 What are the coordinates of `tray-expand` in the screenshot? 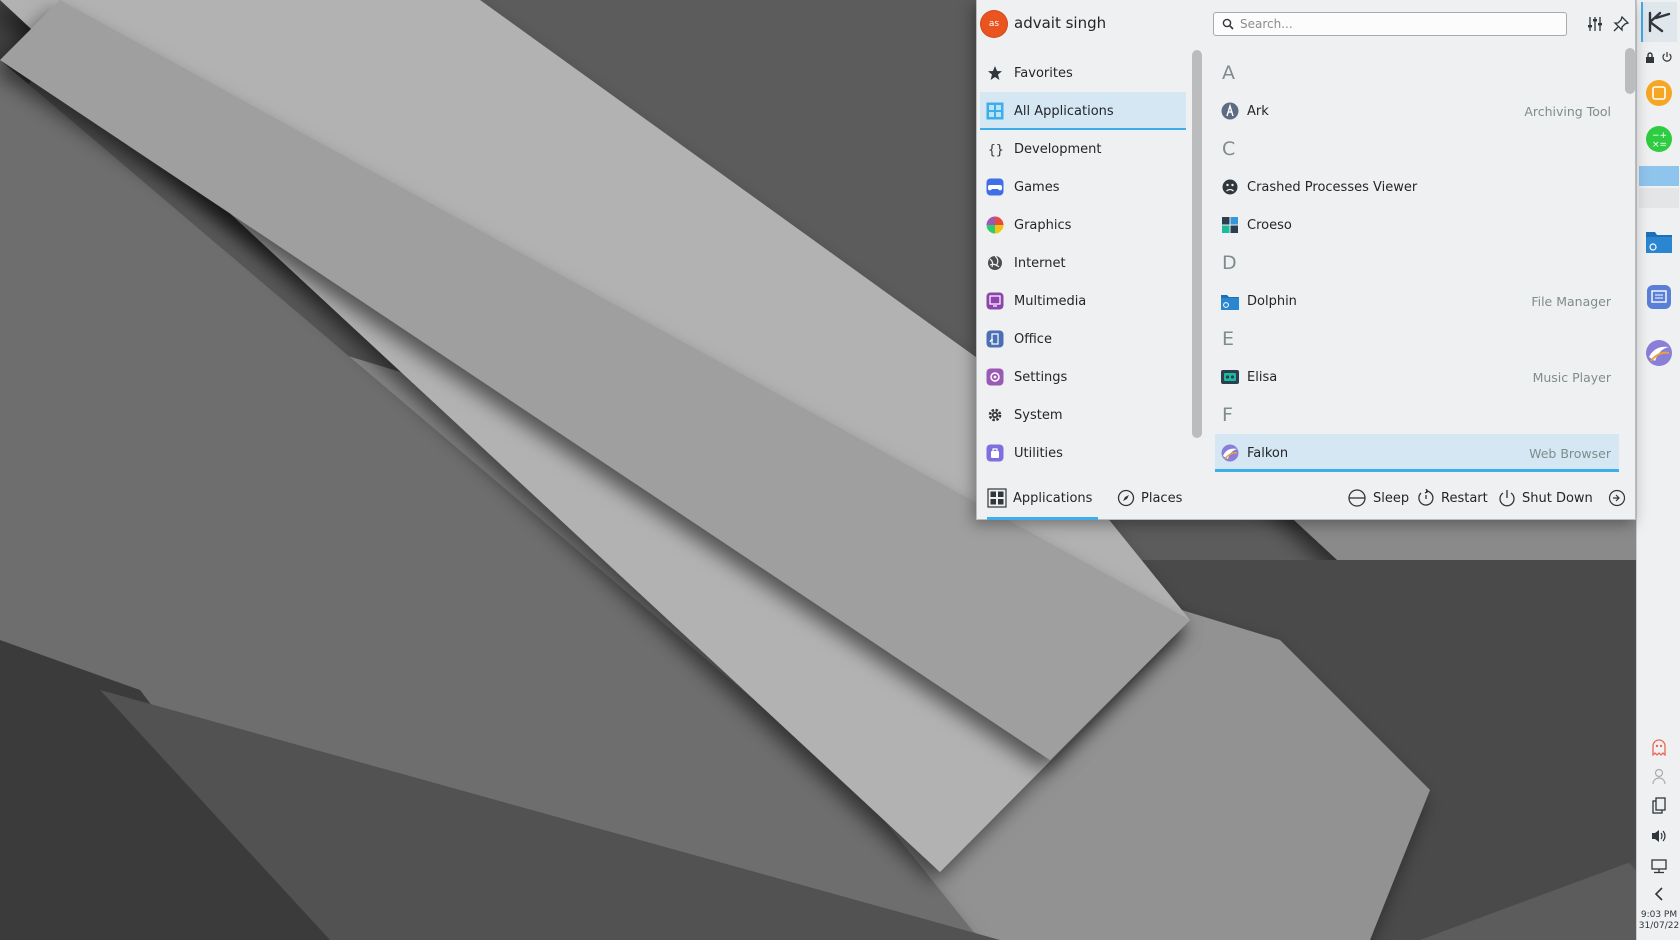 It's located at (1659, 894).